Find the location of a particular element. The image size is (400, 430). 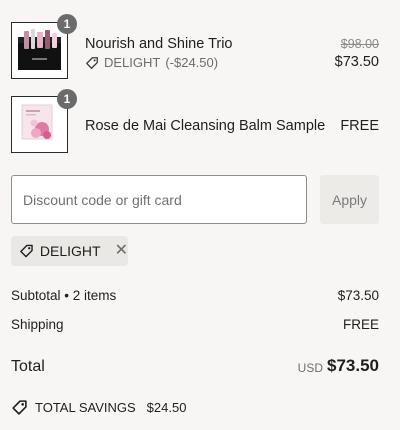

applied-discount-code: DELIGHT is located at coordinates (70, 251).